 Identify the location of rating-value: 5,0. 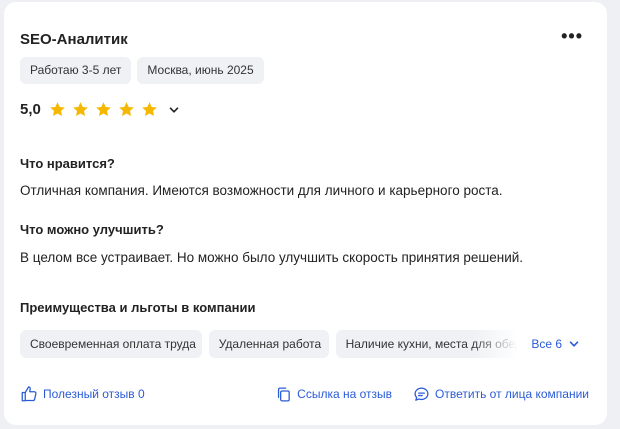
(30, 109).